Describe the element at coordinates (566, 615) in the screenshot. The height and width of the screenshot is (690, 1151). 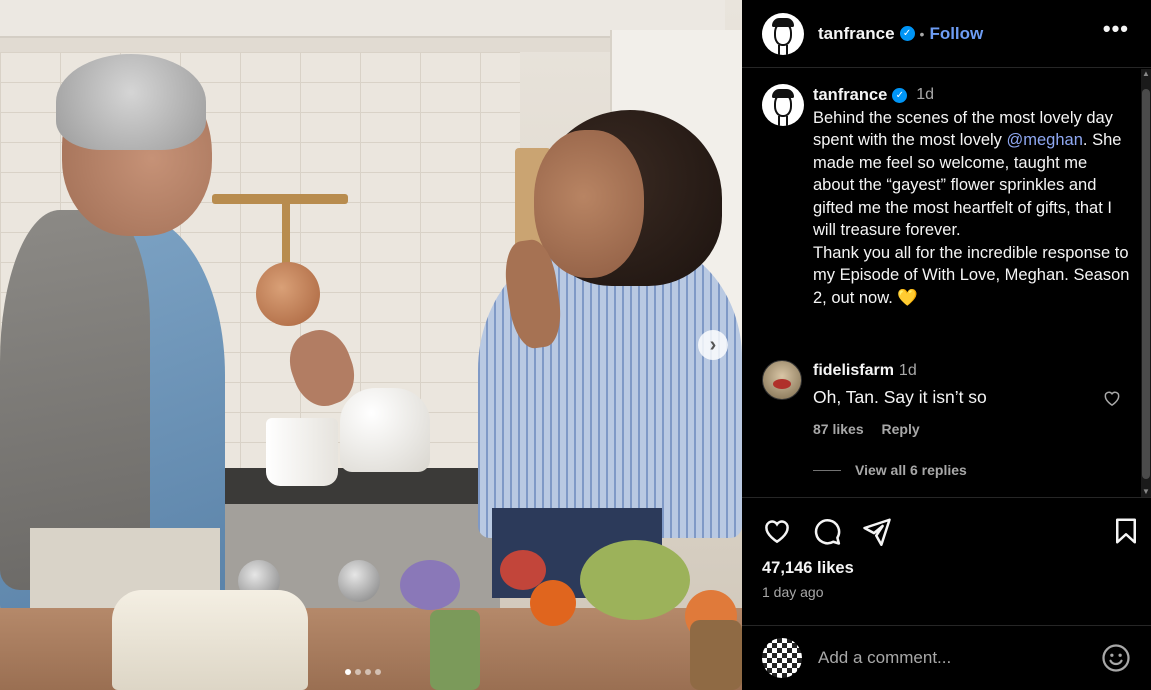
I see `flower-arrangement` at that location.